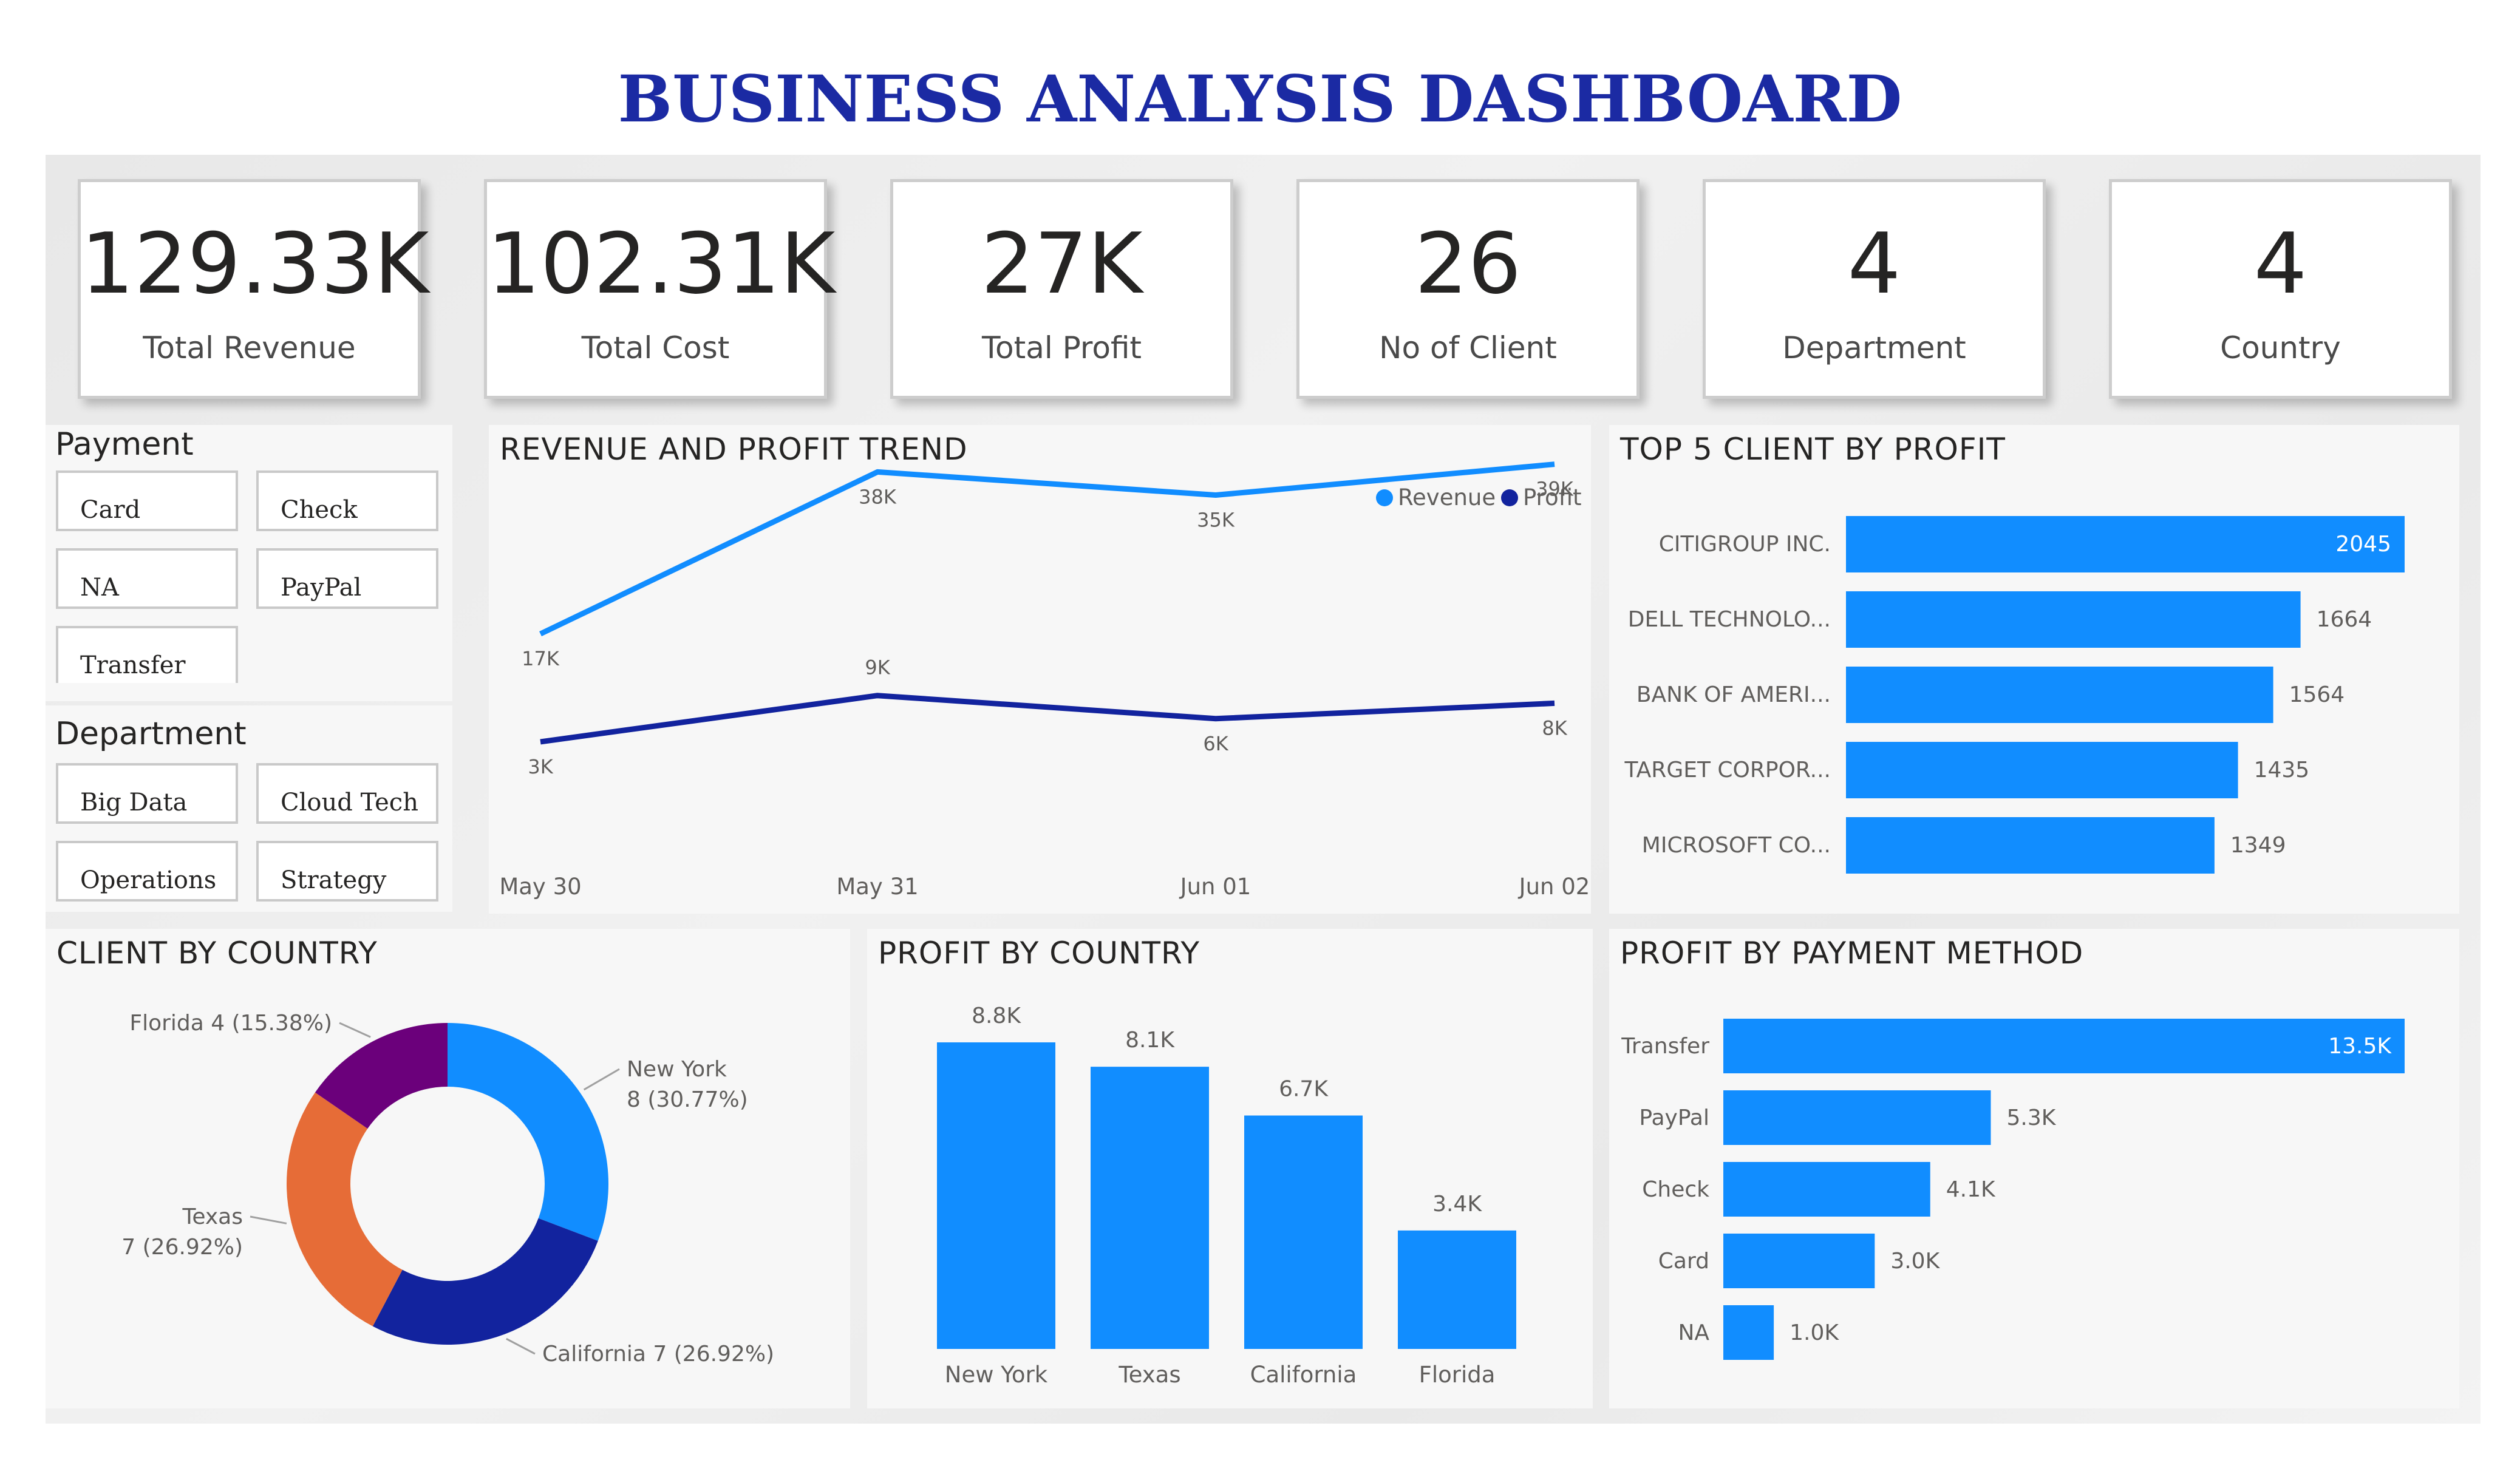  I want to click on kpi-card-department: 4 Department, so click(1874, 289).